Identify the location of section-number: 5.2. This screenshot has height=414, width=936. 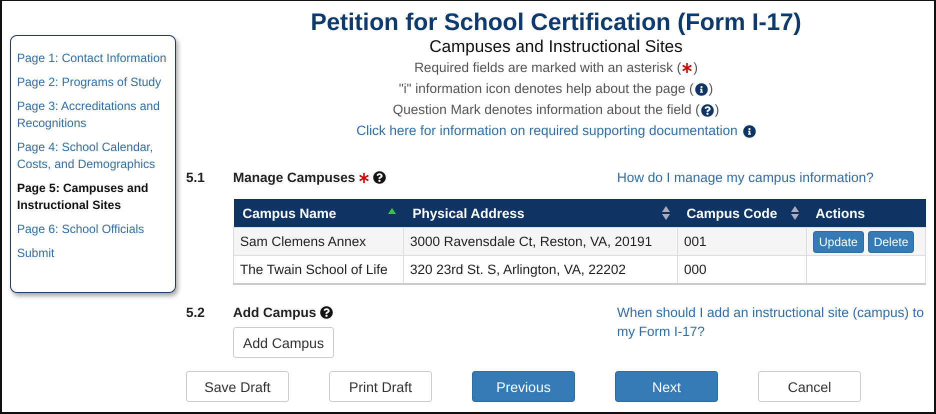
(196, 313).